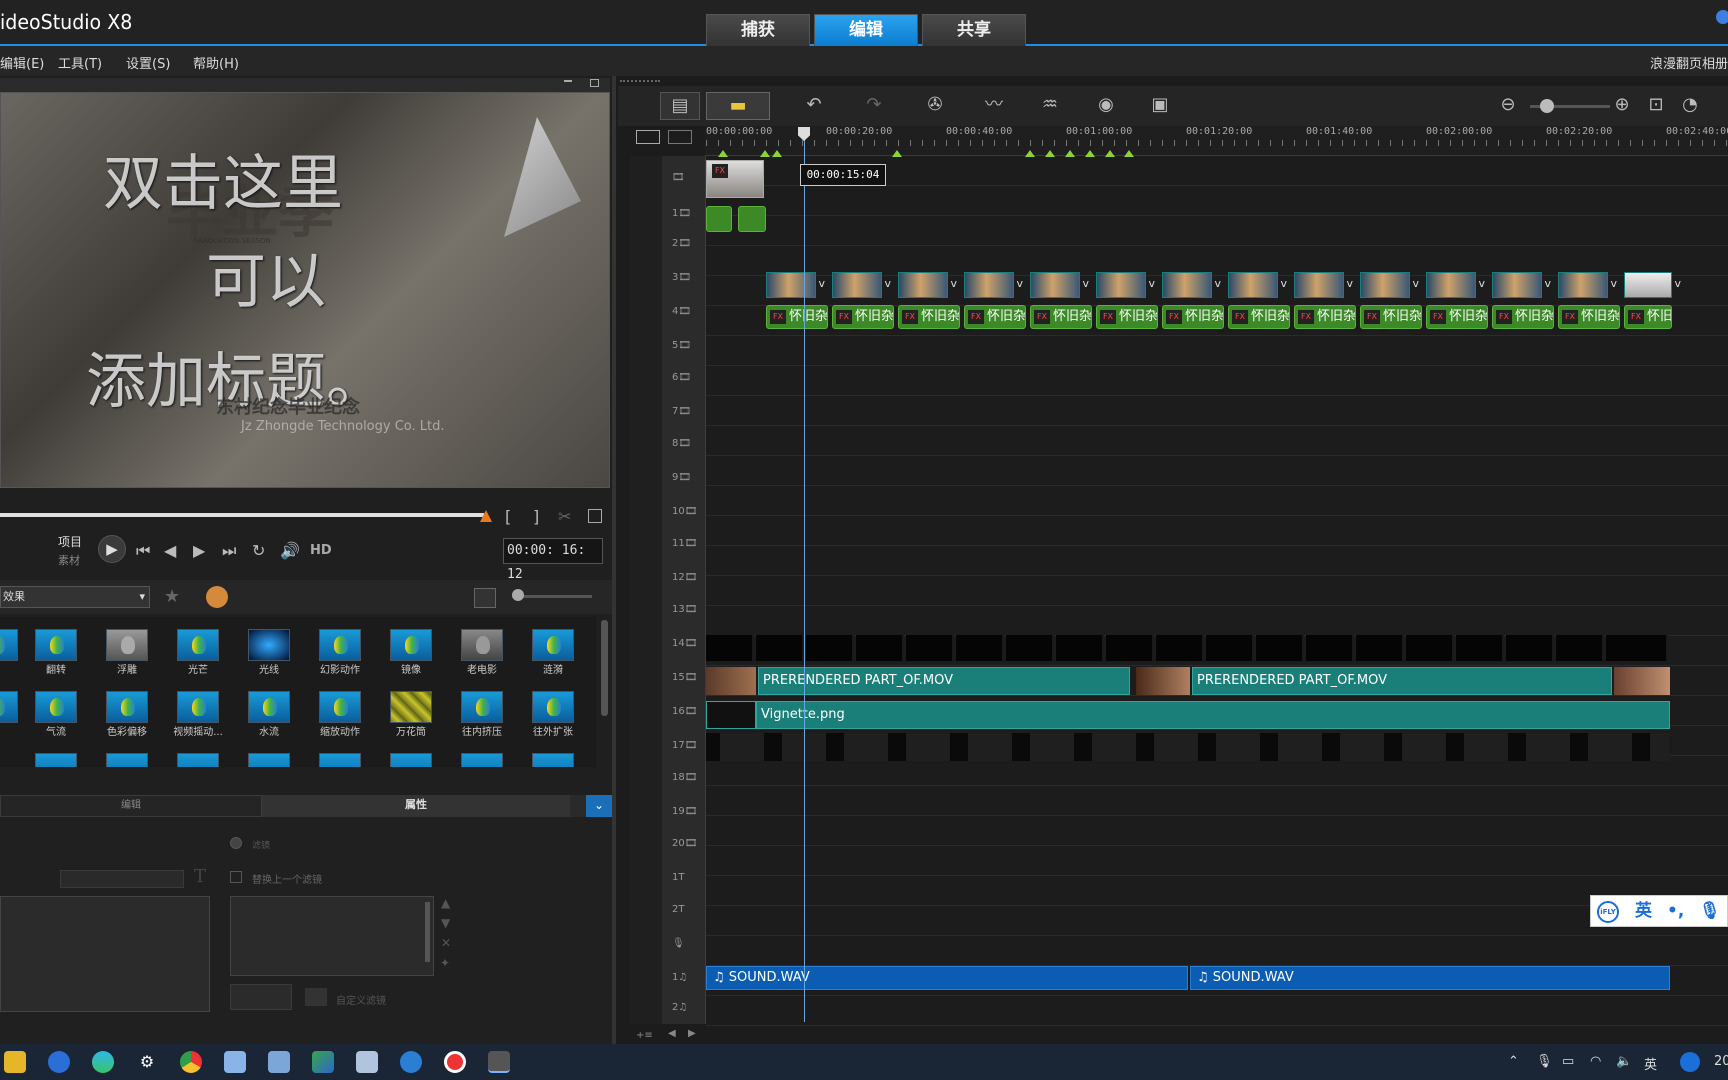 This screenshot has width=1728, height=1080. I want to click on app-s-icon, so click(411, 1062).